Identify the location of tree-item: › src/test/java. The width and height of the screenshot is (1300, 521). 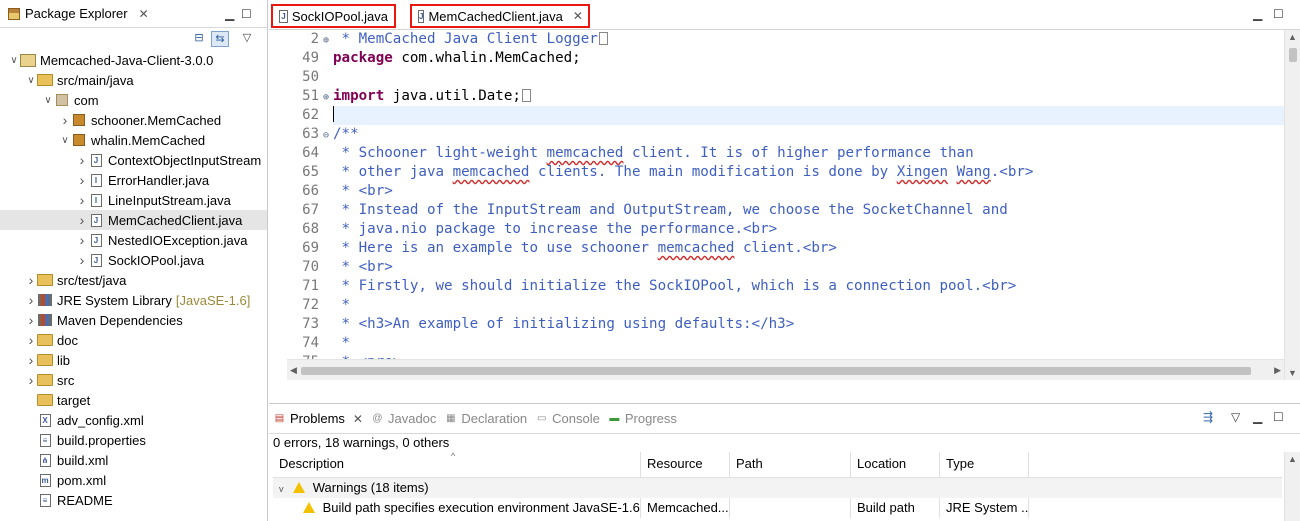
(133, 280).